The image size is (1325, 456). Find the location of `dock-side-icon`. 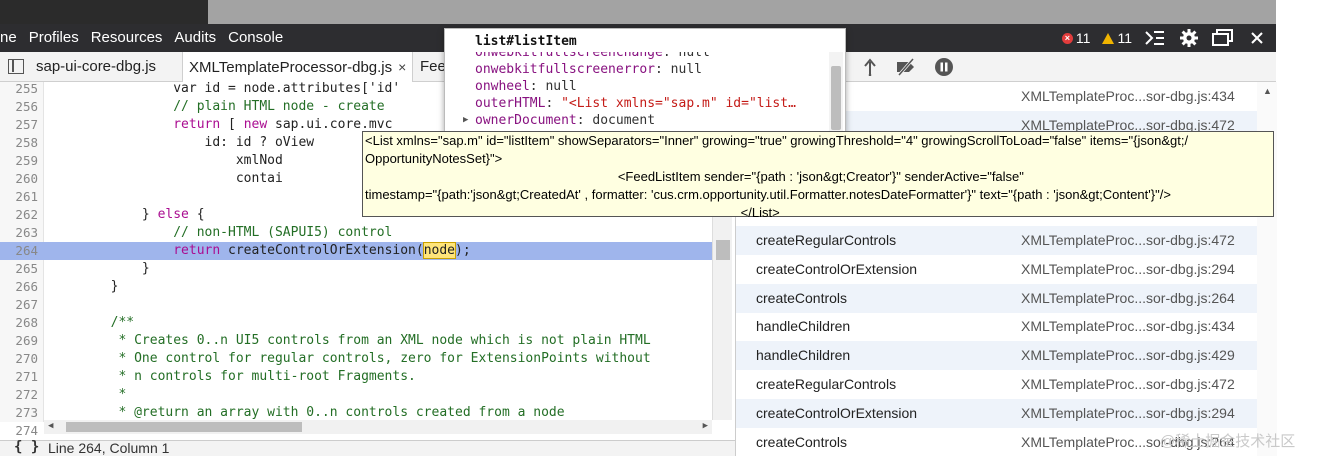

dock-side-icon is located at coordinates (1223, 38).